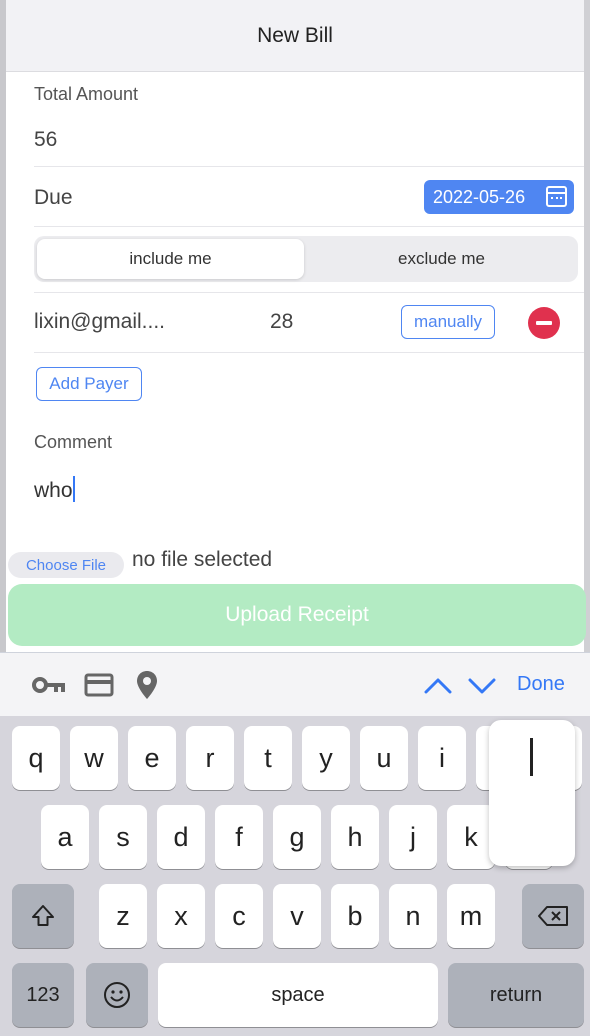 This screenshot has height=1036, width=590. Describe the element at coordinates (297, 615) in the screenshot. I see `upload-receipt-button: Upload Receipt` at that location.